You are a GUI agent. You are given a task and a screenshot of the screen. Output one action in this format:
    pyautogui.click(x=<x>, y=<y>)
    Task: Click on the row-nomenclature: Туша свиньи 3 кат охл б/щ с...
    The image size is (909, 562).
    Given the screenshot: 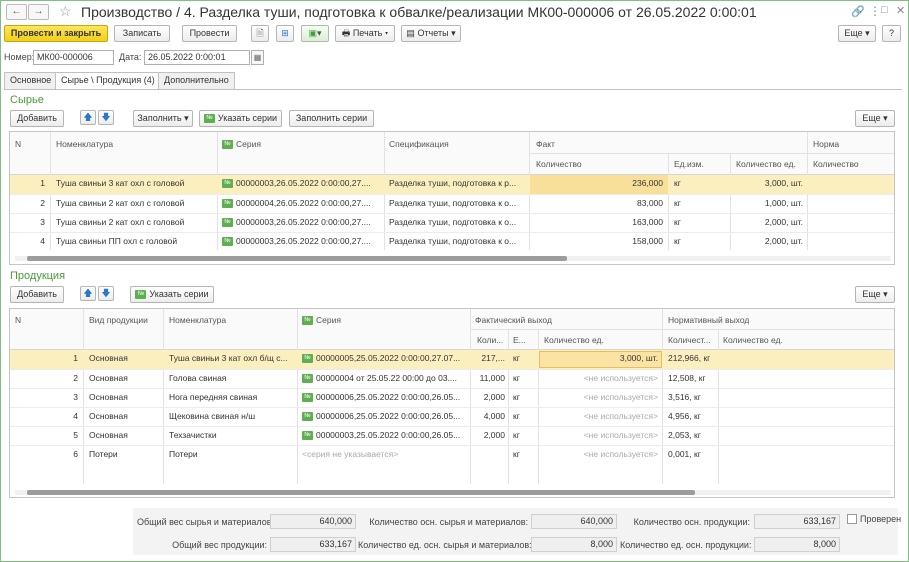 What is the action you would take?
    pyautogui.click(x=232, y=358)
    